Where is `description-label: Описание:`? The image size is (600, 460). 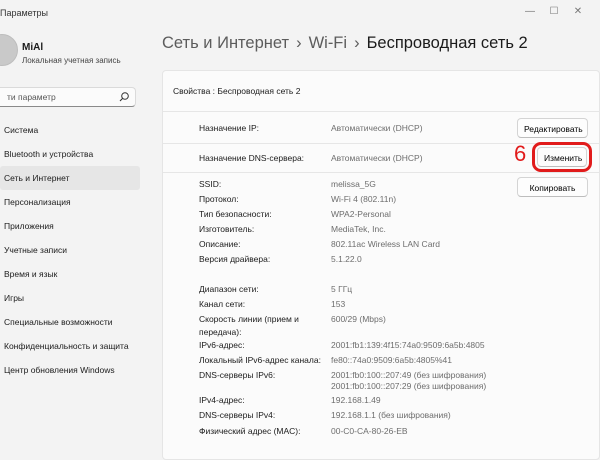
description-label: Описание: is located at coordinates (220, 244).